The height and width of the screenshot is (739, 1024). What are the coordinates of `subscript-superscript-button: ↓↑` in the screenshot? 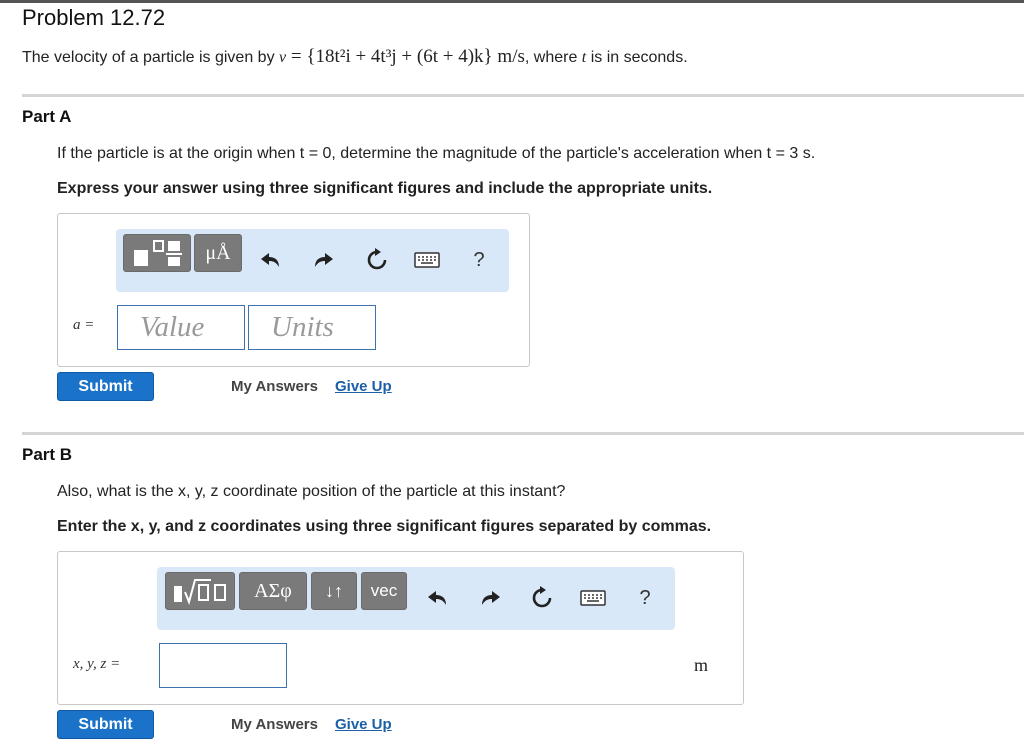 It's located at (334, 591).